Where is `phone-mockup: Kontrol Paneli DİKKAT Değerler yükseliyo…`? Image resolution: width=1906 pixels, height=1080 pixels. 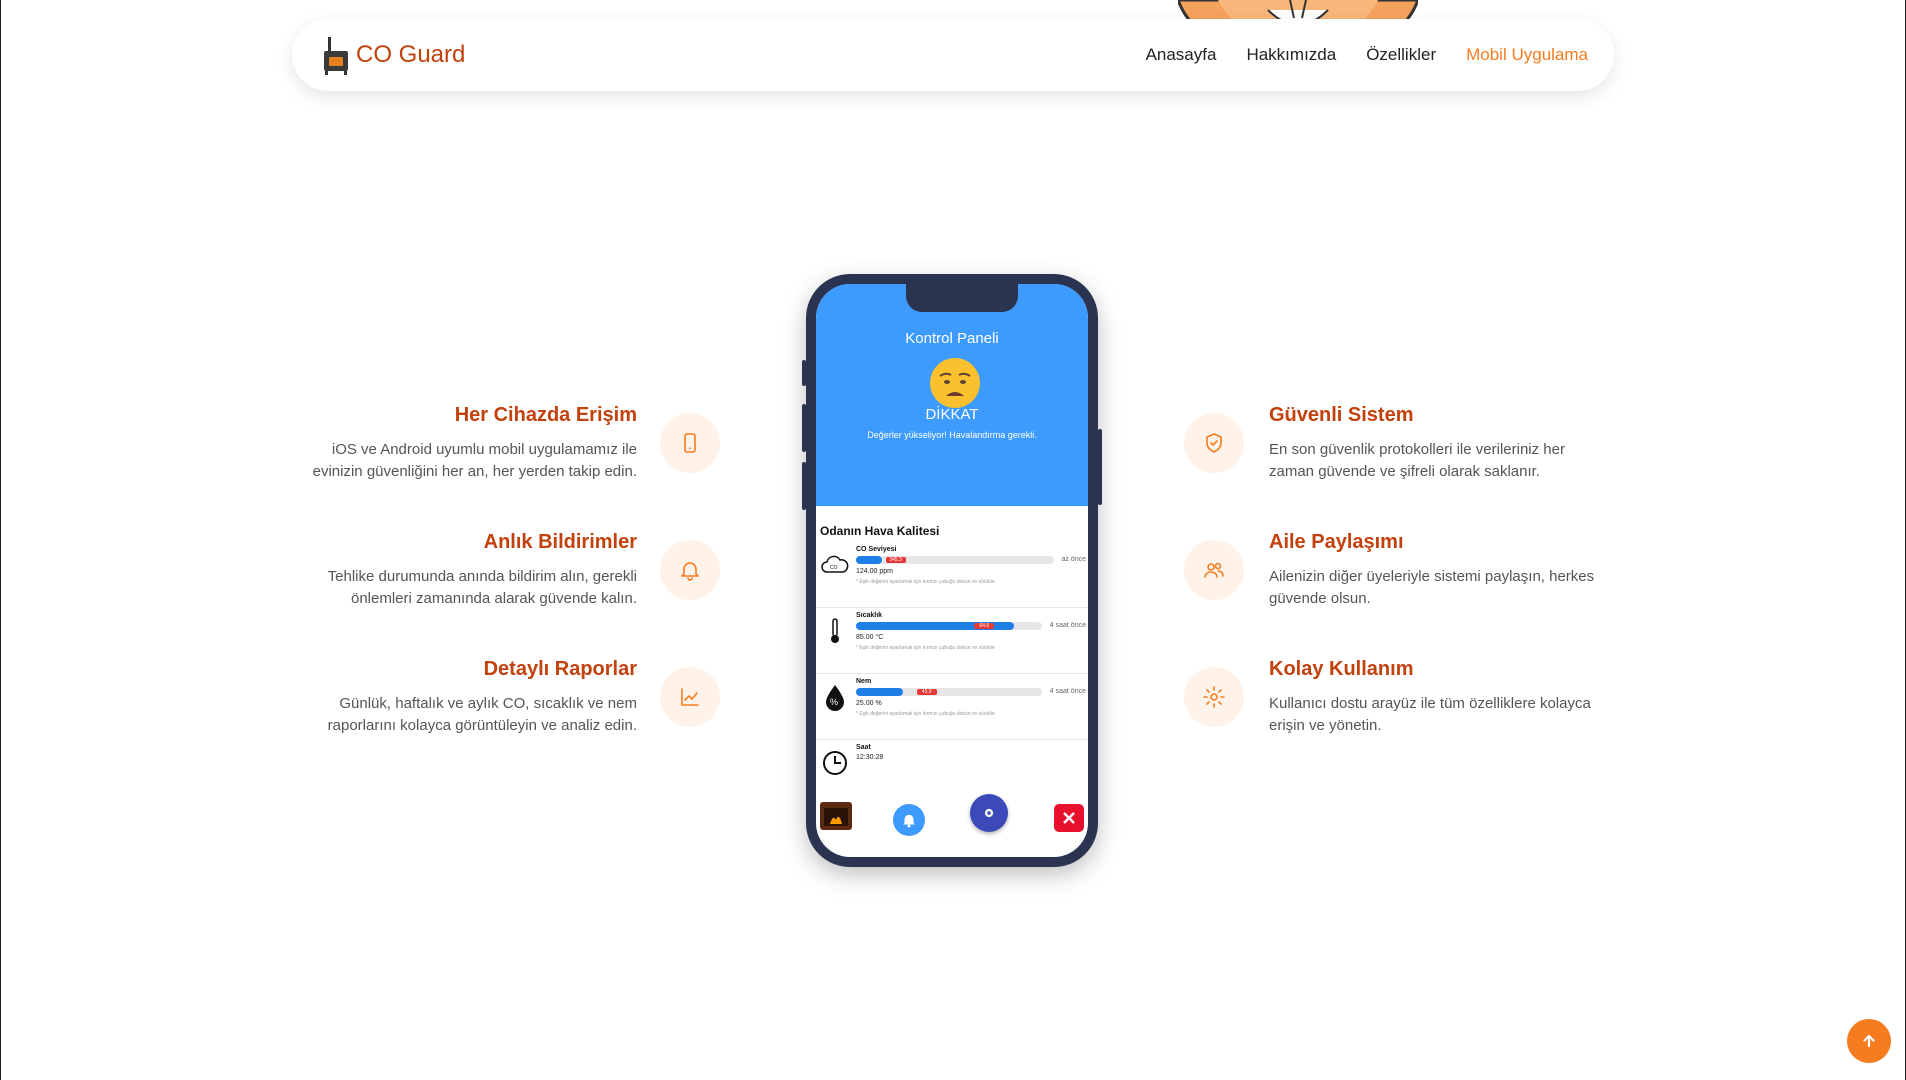 phone-mockup: Kontrol Paneli DİKKAT Değerler yükseliyo… is located at coordinates (952, 570).